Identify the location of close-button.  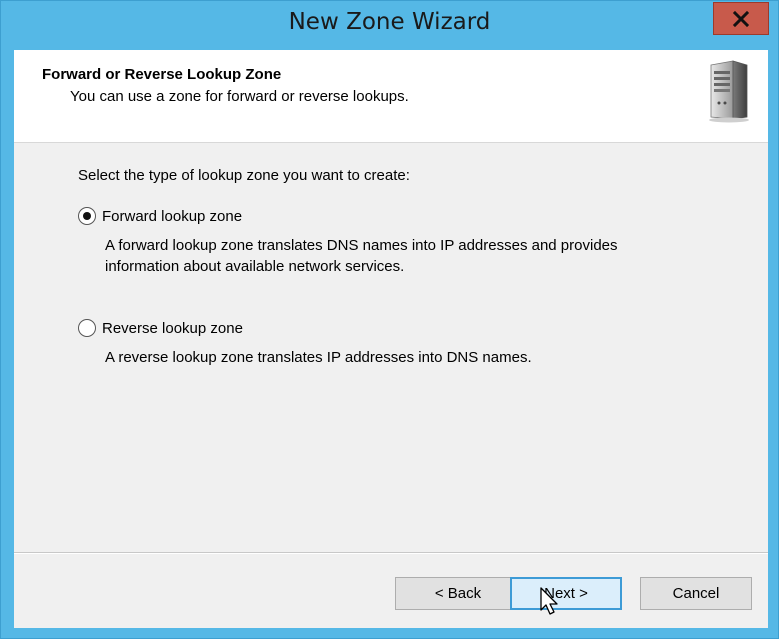
(741, 18).